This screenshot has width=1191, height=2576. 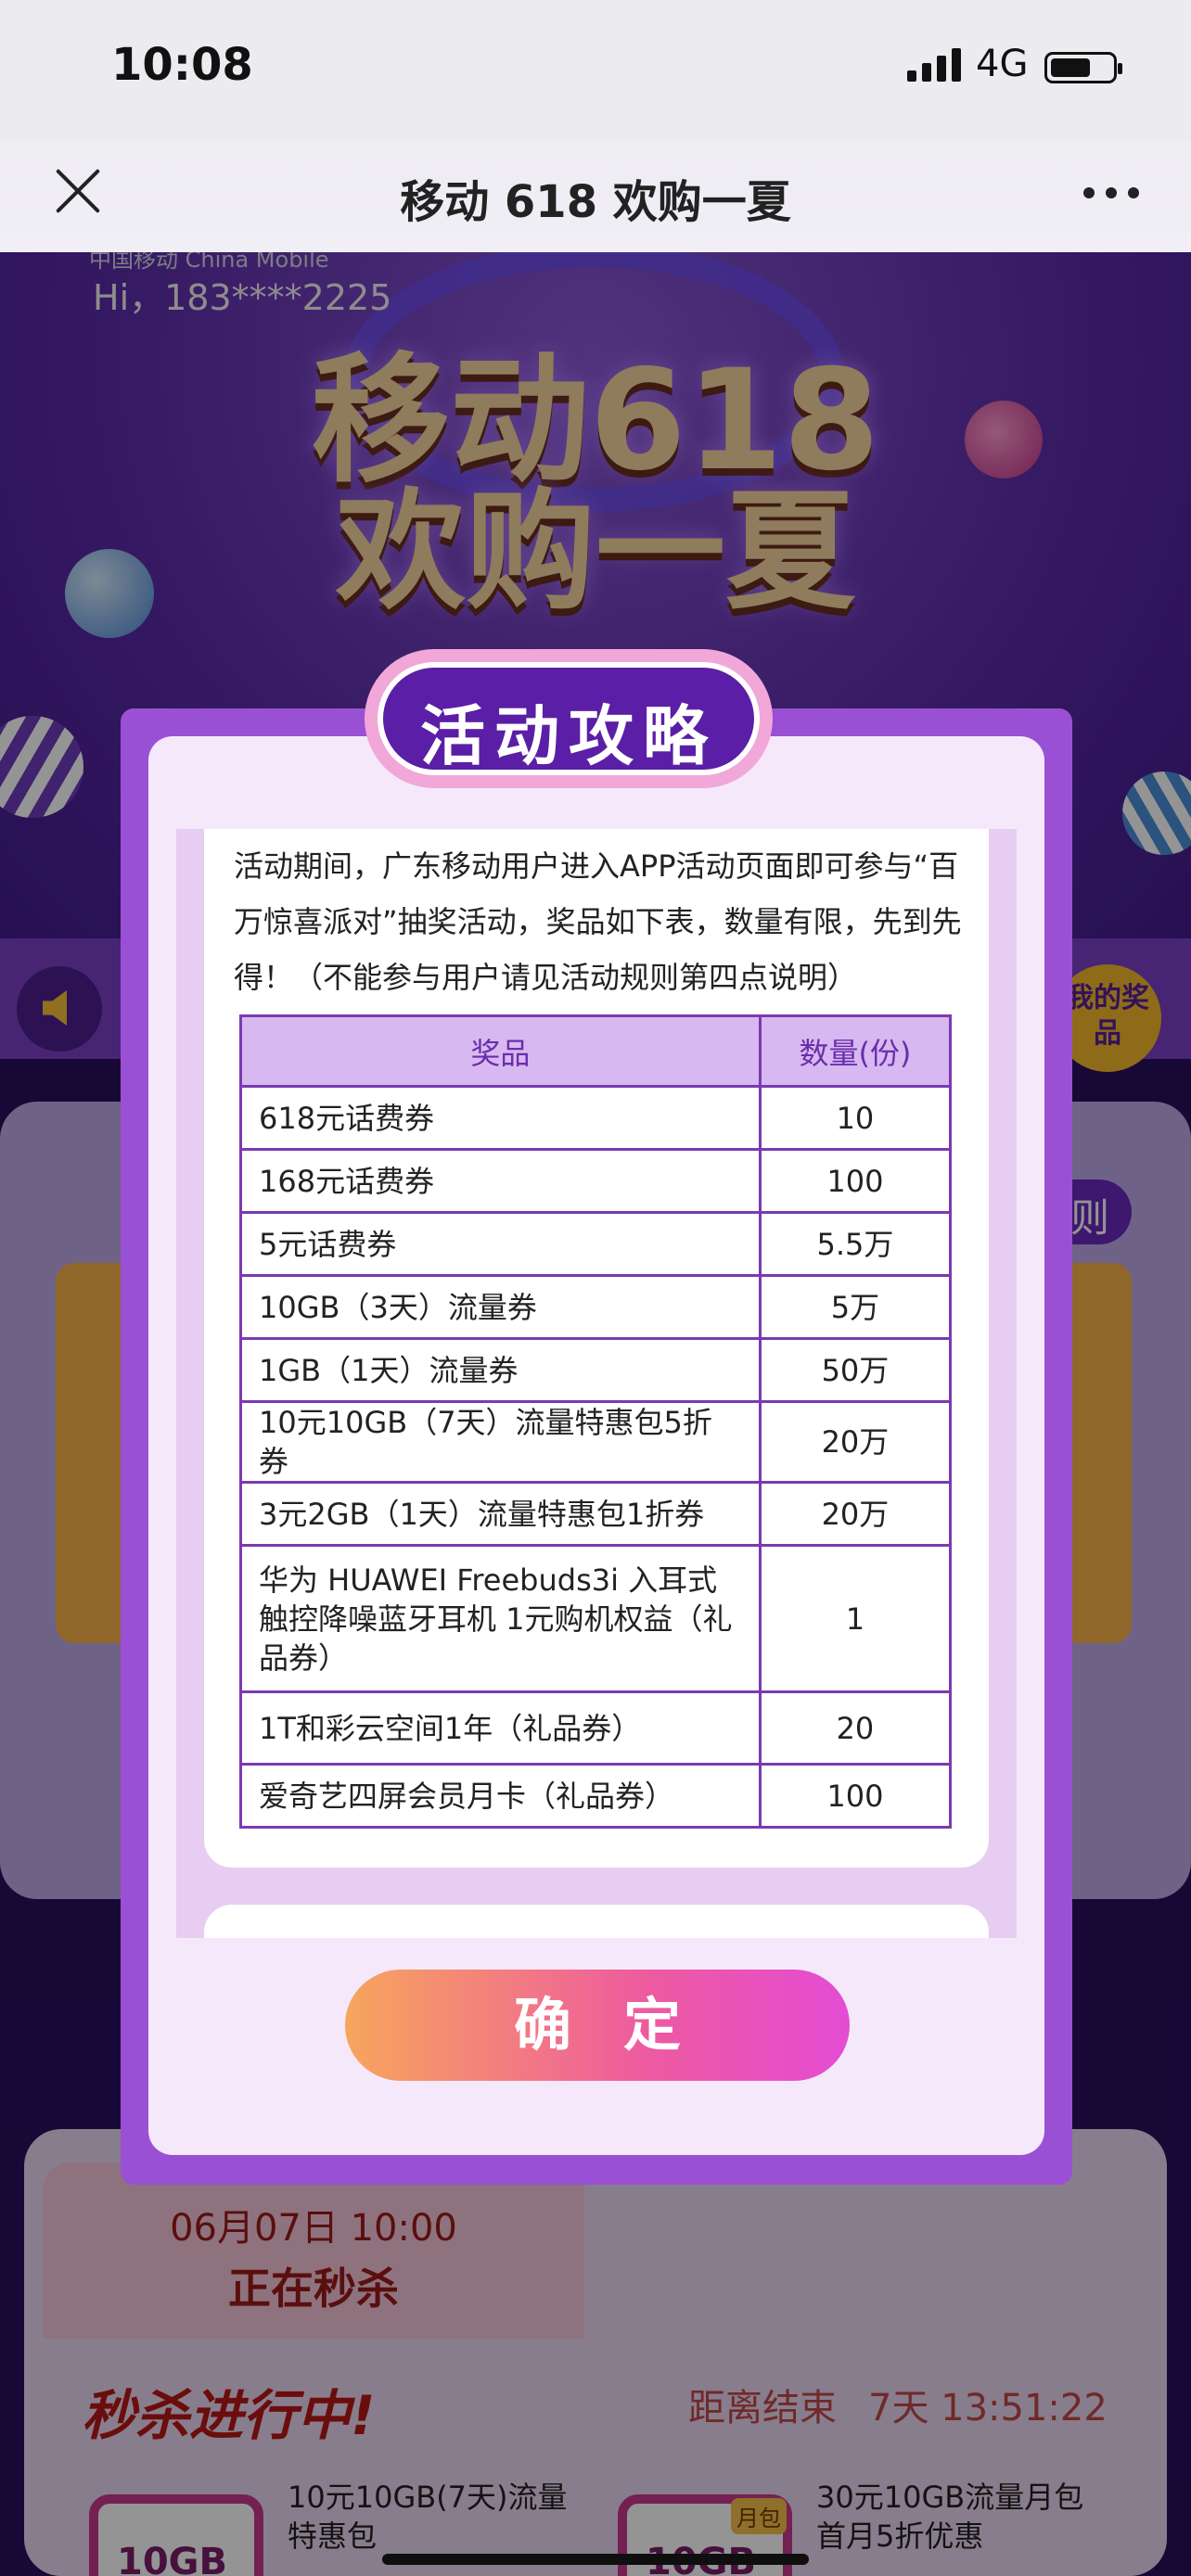 I want to click on prize-name: 10元10GB（7天）流量特惠包5折券, so click(x=501, y=1442).